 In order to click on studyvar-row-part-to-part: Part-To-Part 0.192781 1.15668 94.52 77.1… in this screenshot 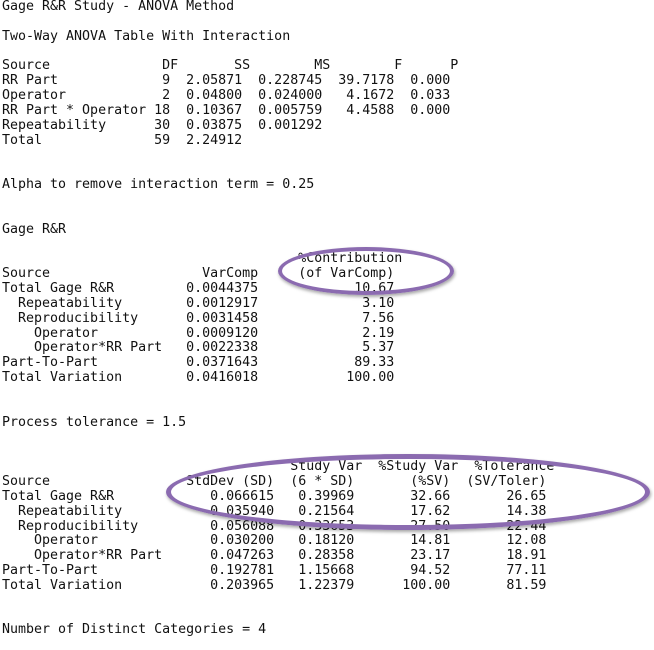, I will do `click(274, 571)`.